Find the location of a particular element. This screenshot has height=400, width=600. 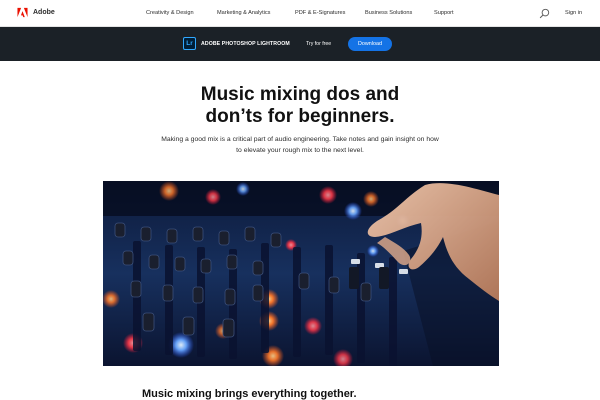

adobe-logo: Adobe is located at coordinates (36, 12).